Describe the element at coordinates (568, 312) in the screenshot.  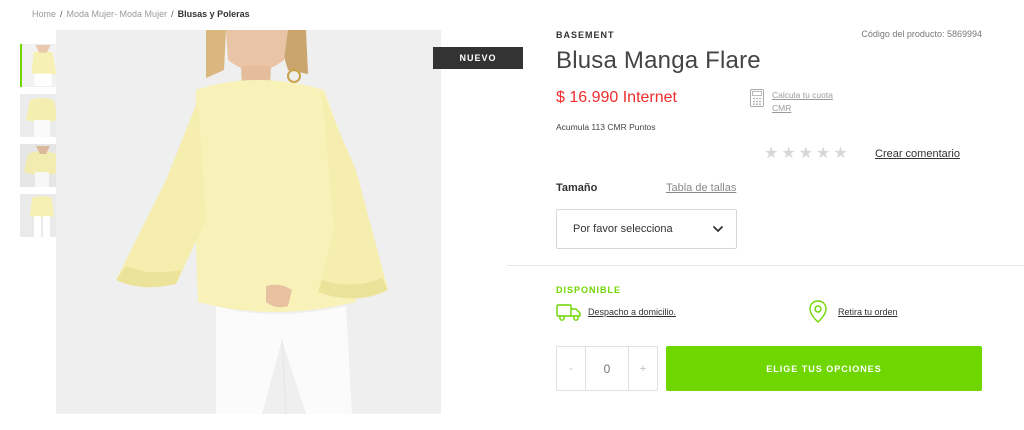
I see `truck-icon` at that location.